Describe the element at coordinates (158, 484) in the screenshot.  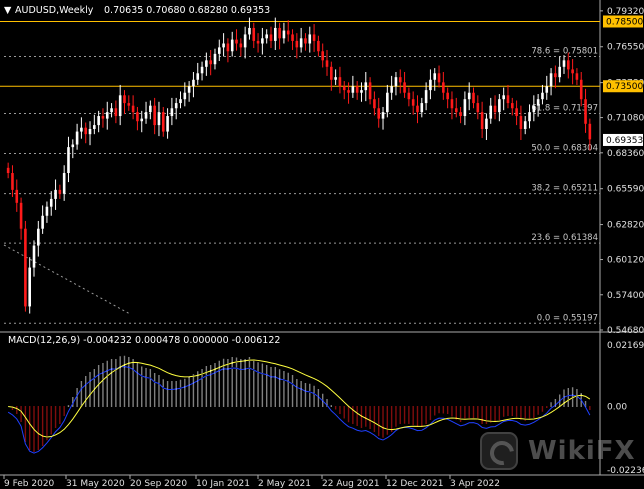
I see `time-tick-label: 20 Sep 2020` at that location.